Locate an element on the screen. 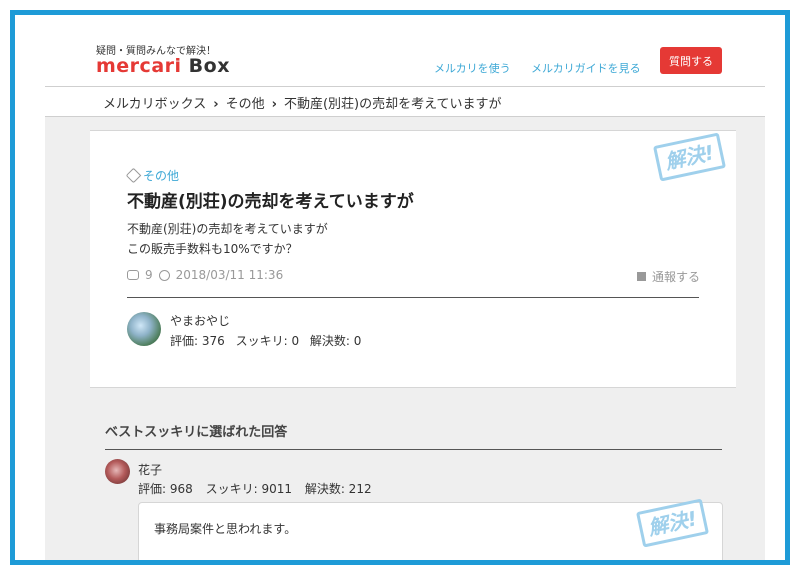  answer-box: 事務局案件と思われます。 解決! is located at coordinates (430, 529).